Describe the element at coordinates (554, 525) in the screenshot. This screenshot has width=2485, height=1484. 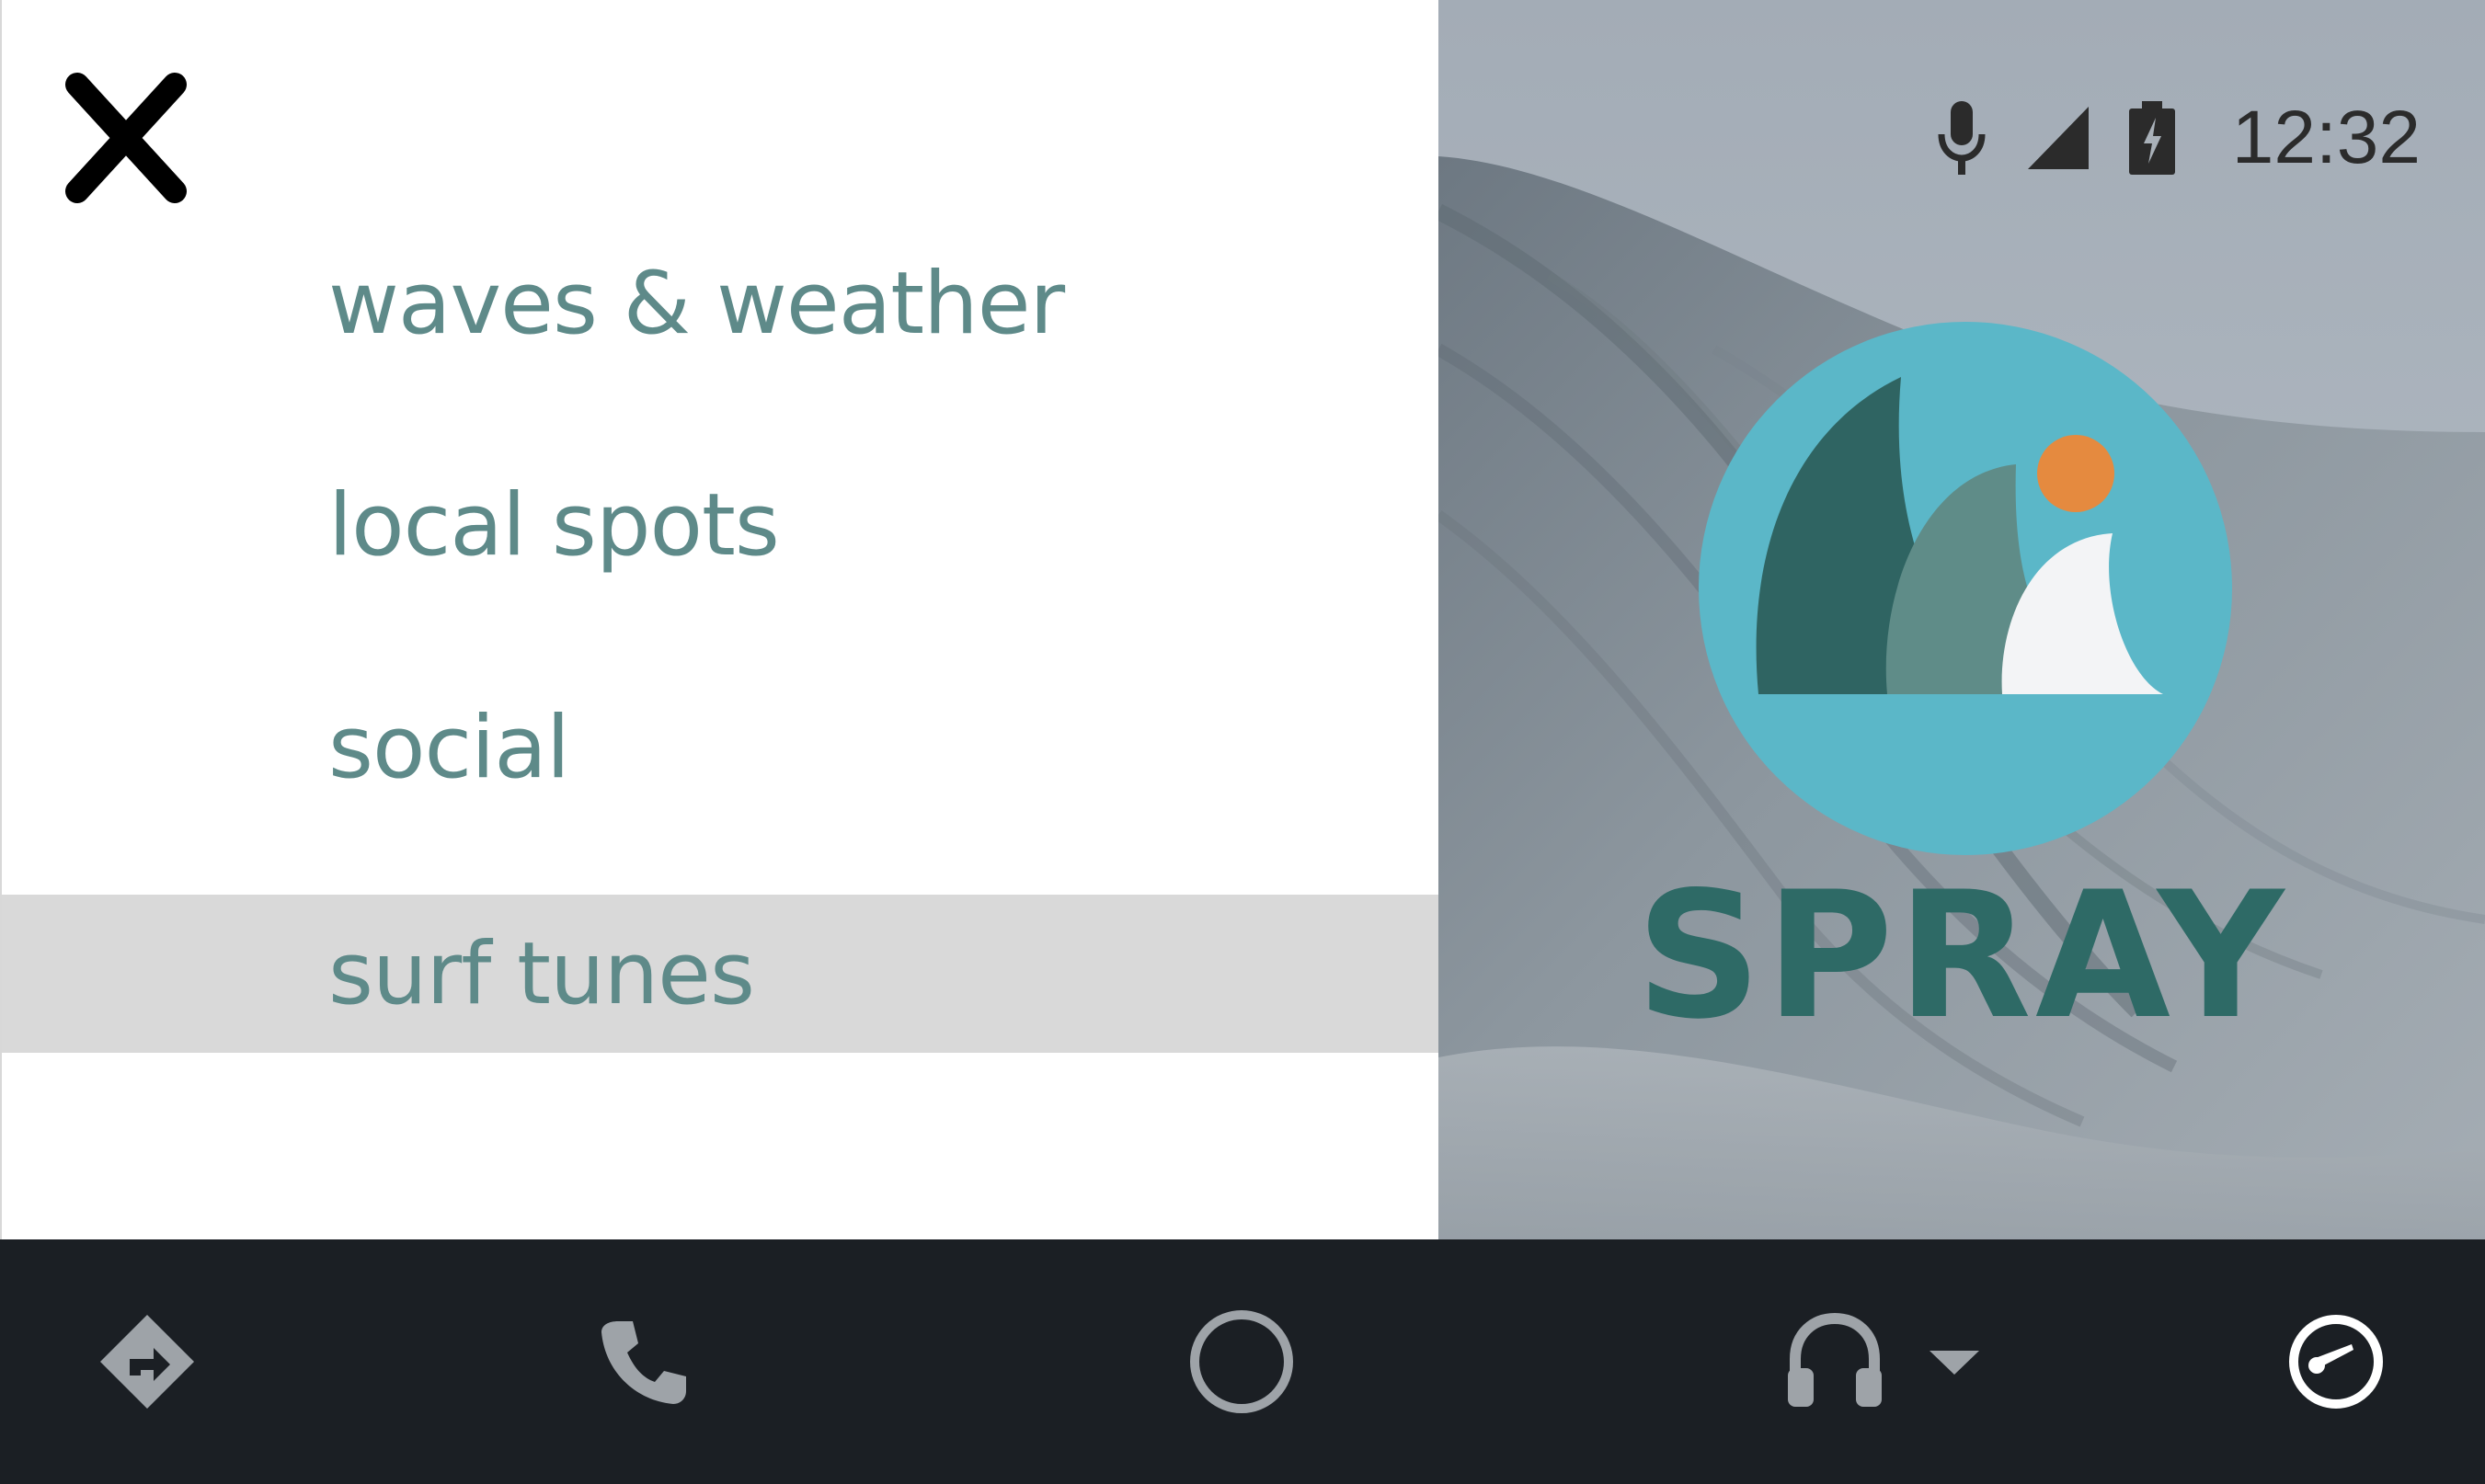
I see `menu-item-label: local spots` at that location.